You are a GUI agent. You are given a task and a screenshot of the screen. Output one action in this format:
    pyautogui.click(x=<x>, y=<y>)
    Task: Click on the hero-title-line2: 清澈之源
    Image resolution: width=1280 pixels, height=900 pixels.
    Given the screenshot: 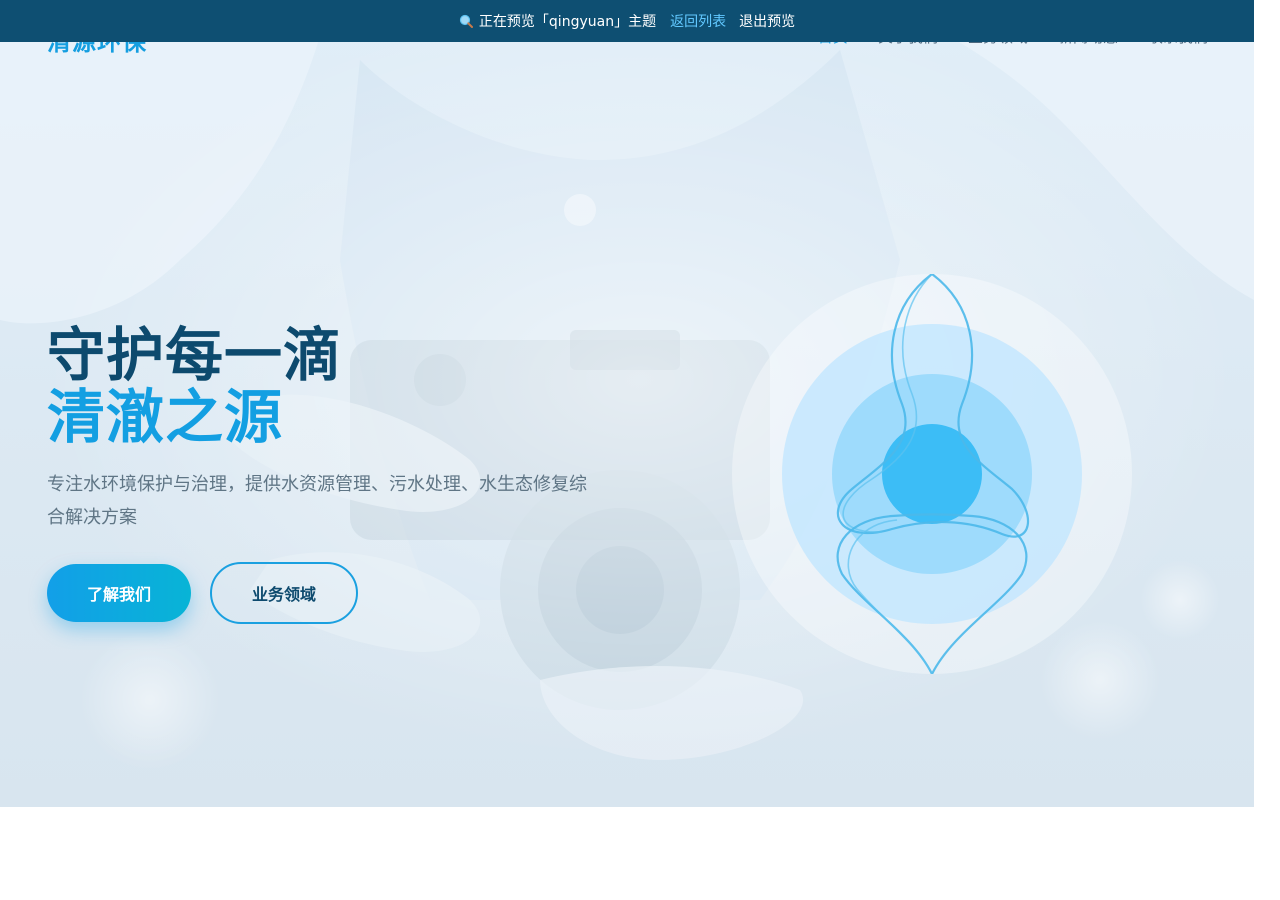 What is the action you would take?
    pyautogui.click(x=165, y=417)
    